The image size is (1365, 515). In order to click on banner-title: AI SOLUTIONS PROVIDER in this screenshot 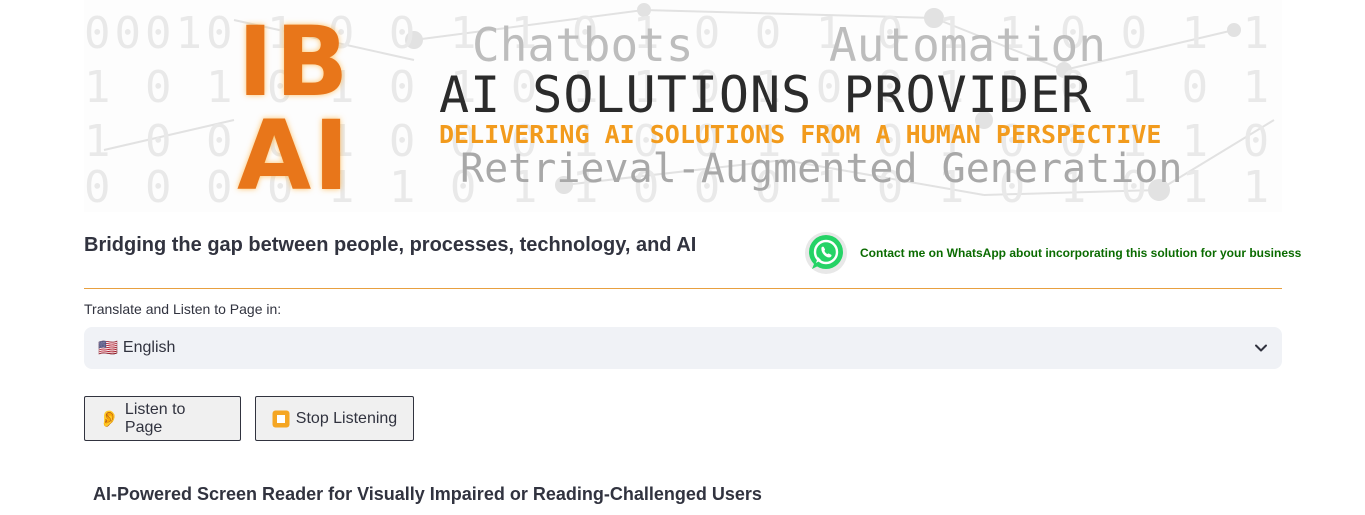, I will do `click(766, 95)`.